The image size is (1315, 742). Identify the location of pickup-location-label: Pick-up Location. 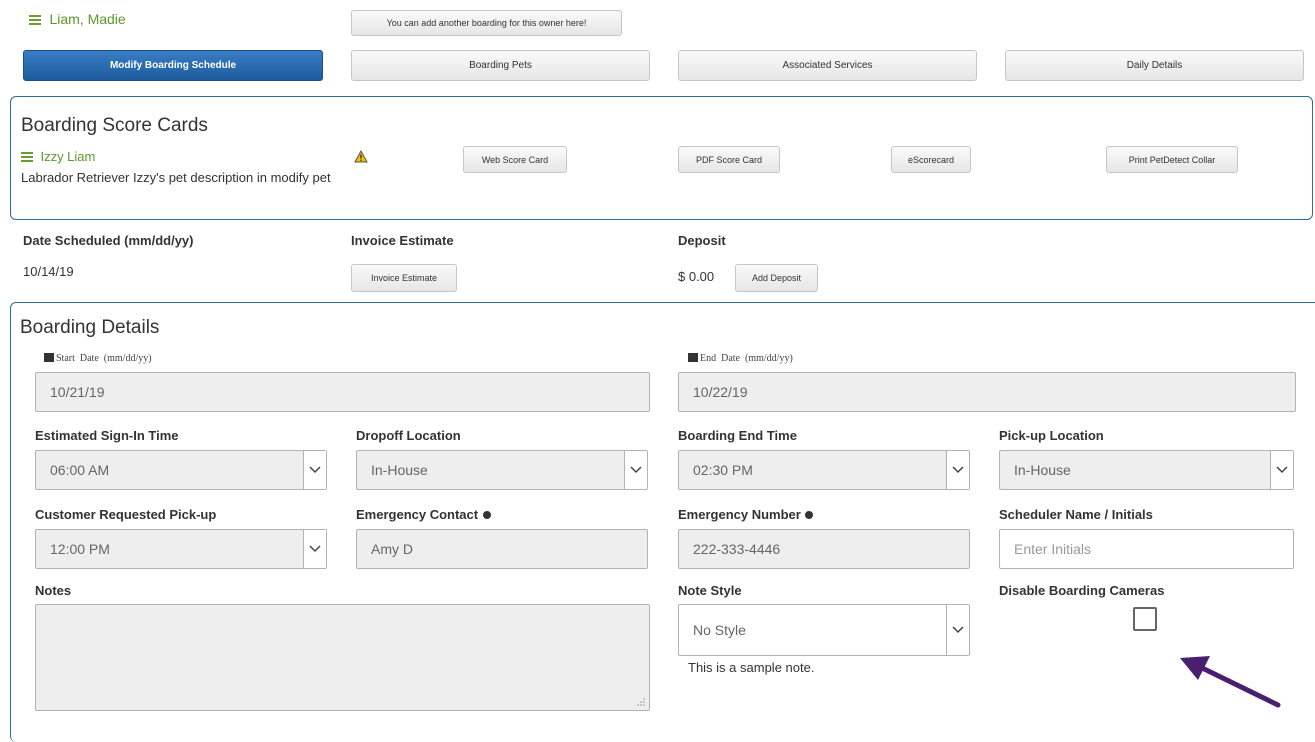
(1051, 435).